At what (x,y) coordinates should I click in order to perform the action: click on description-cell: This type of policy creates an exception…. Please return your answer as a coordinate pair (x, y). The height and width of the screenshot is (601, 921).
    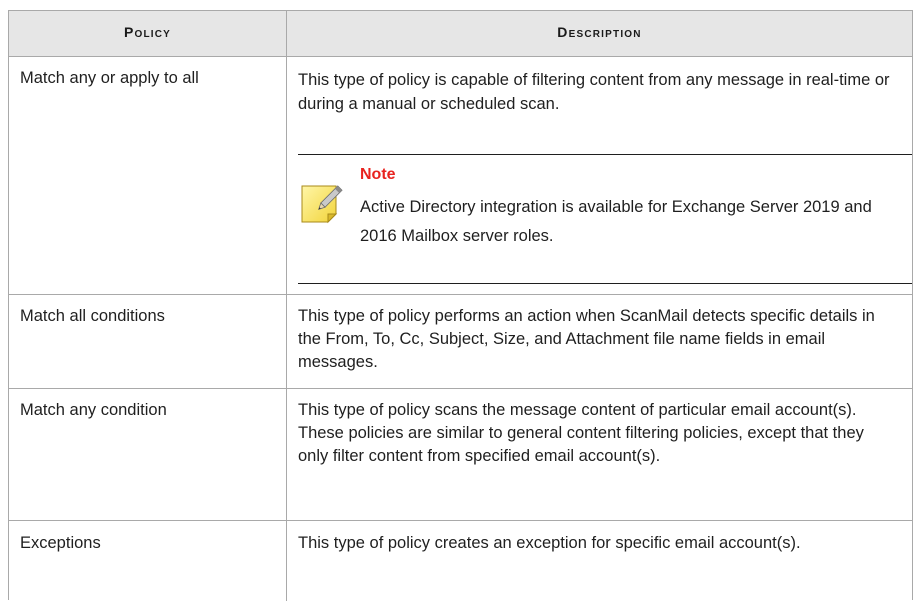
    Looking at the image, I should click on (599, 561).